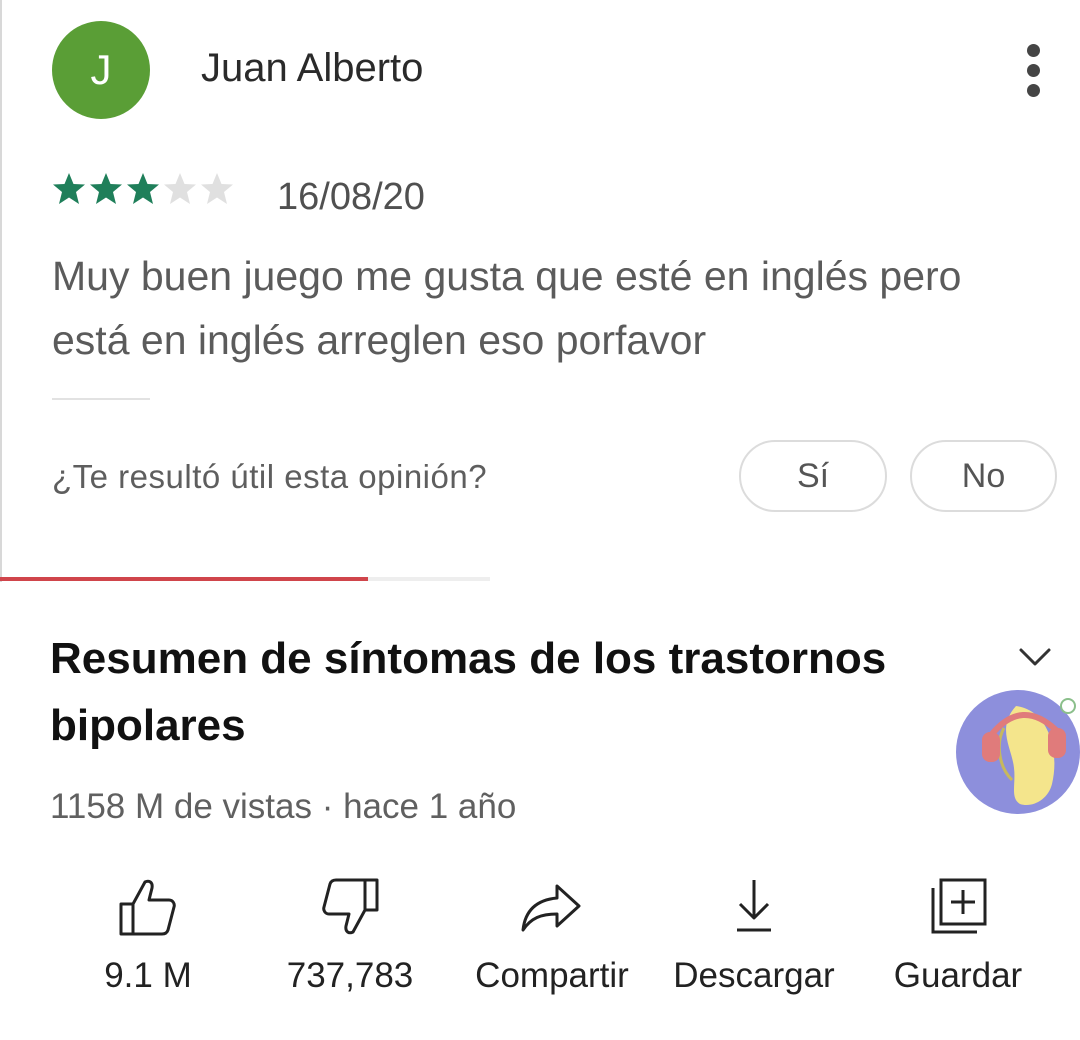  I want to click on avatar: J, so click(101, 70).